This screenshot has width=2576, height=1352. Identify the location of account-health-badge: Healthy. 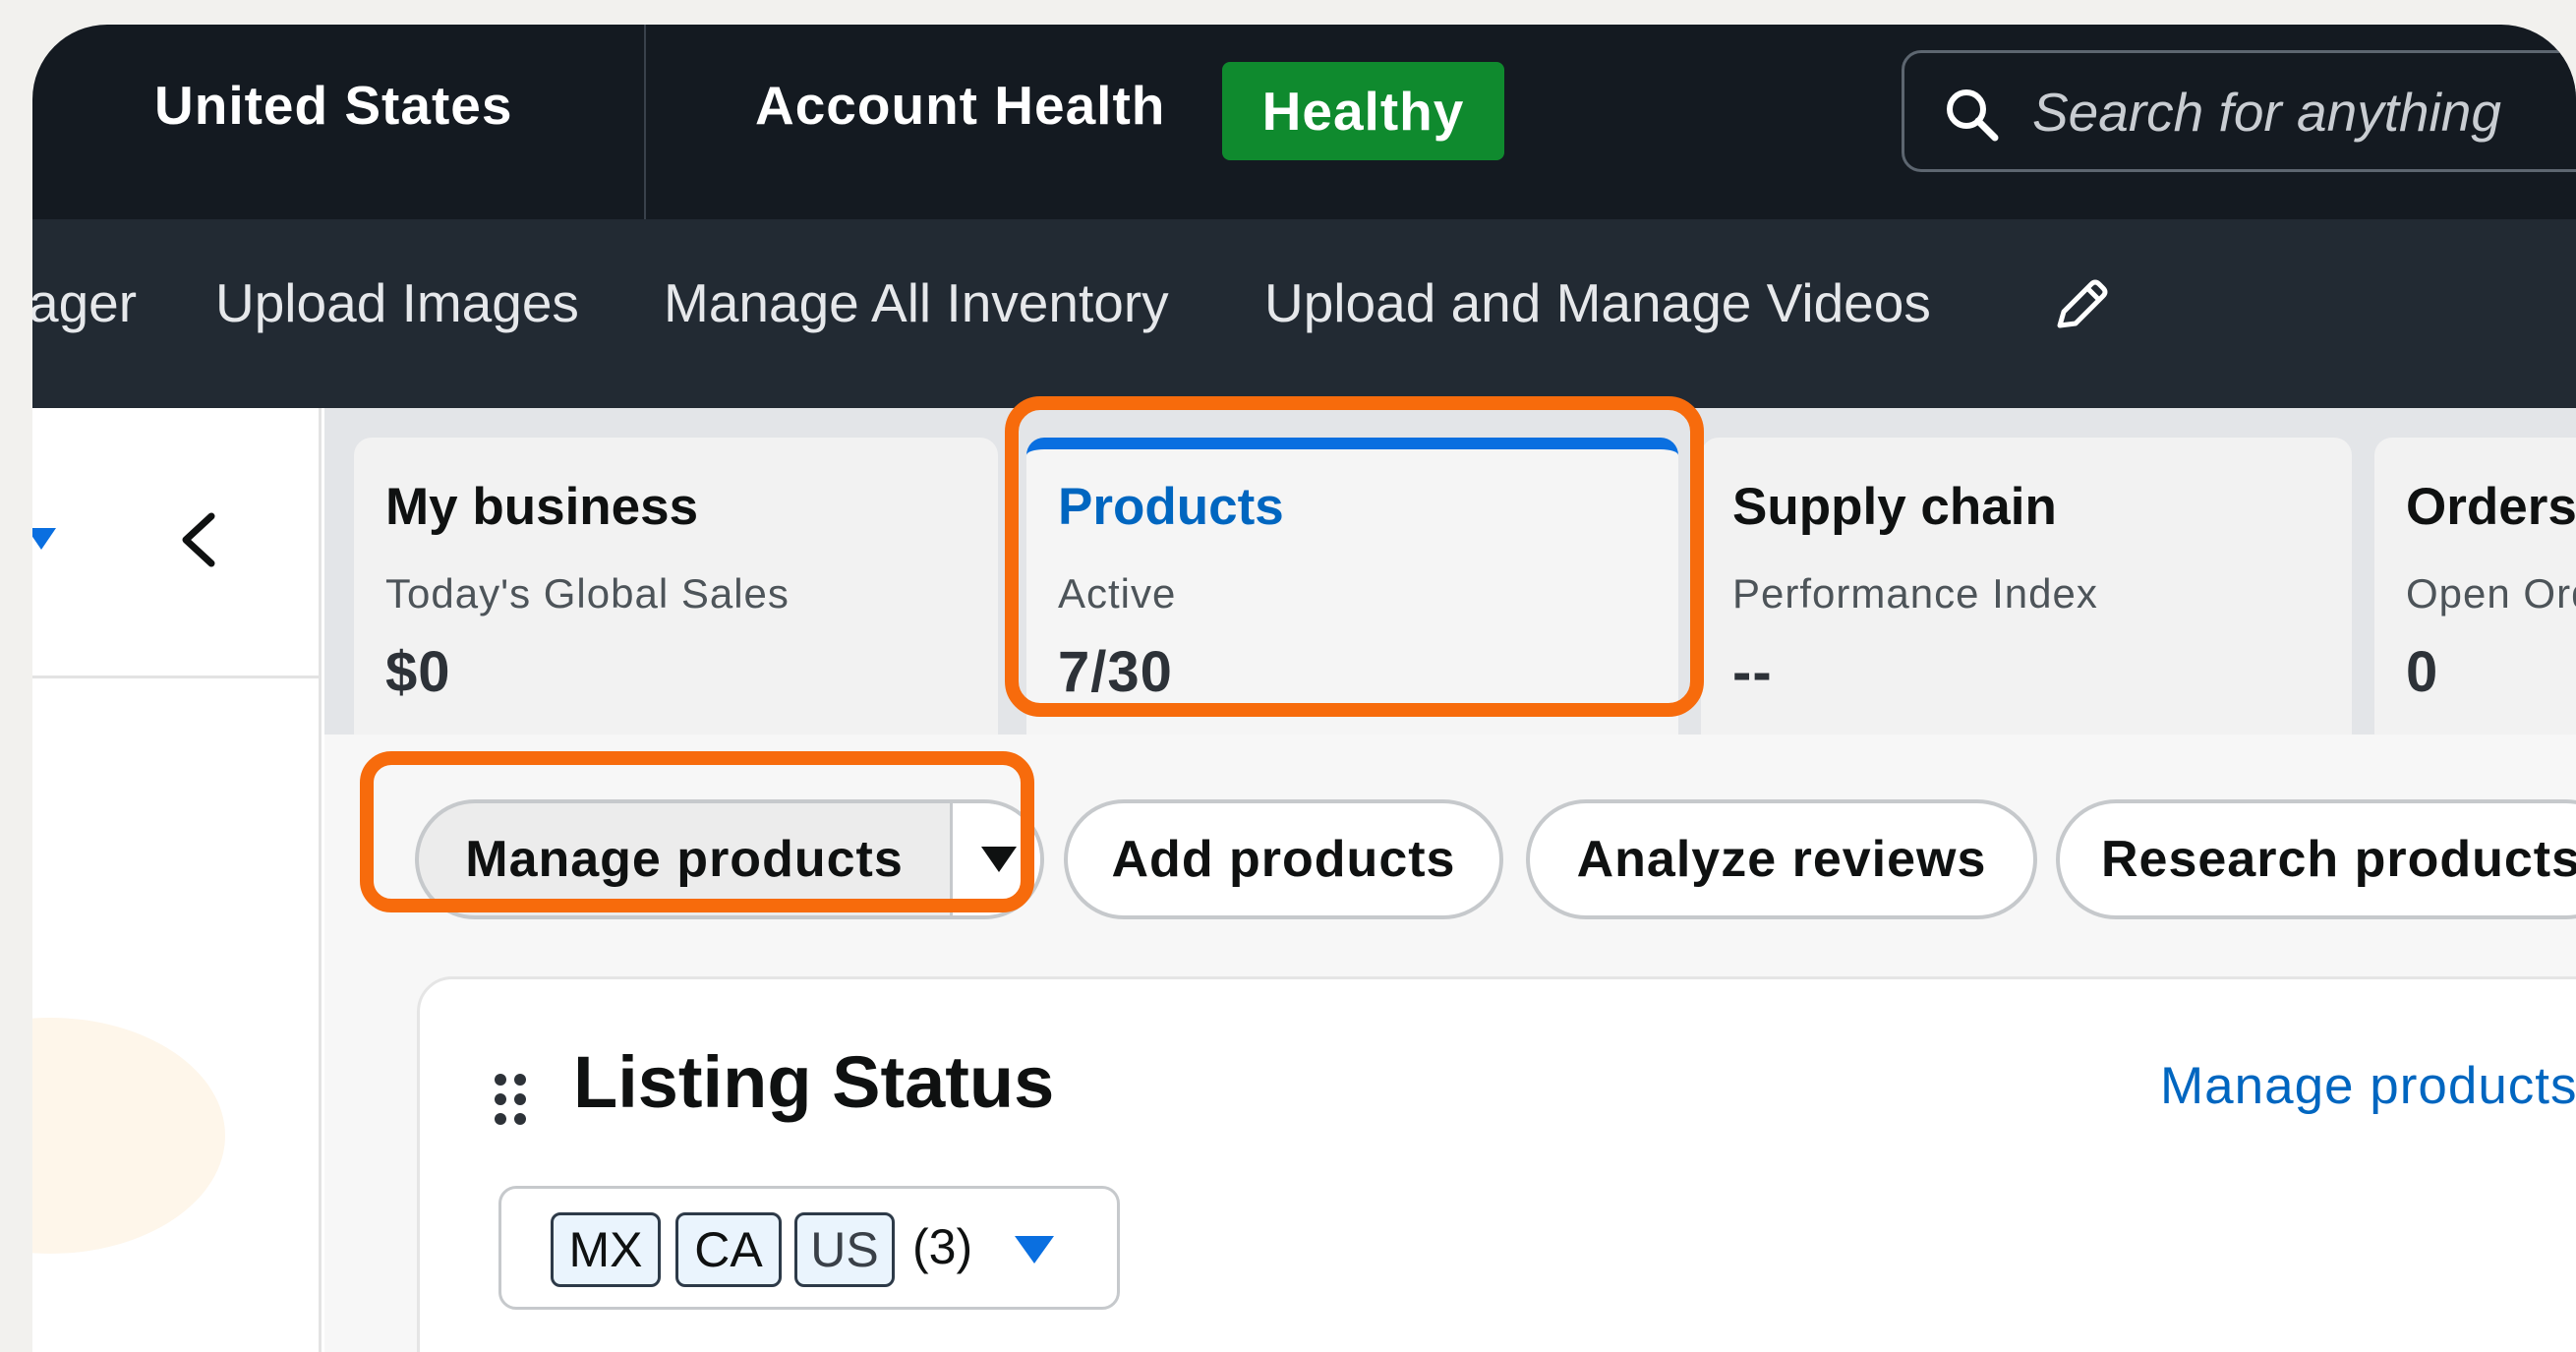
(1363, 111).